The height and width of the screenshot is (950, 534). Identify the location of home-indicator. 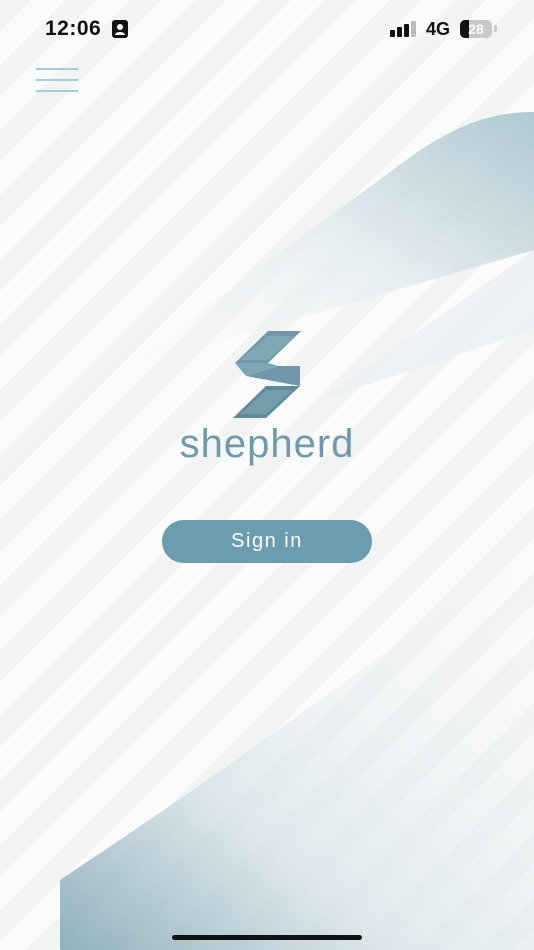
(267, 937).